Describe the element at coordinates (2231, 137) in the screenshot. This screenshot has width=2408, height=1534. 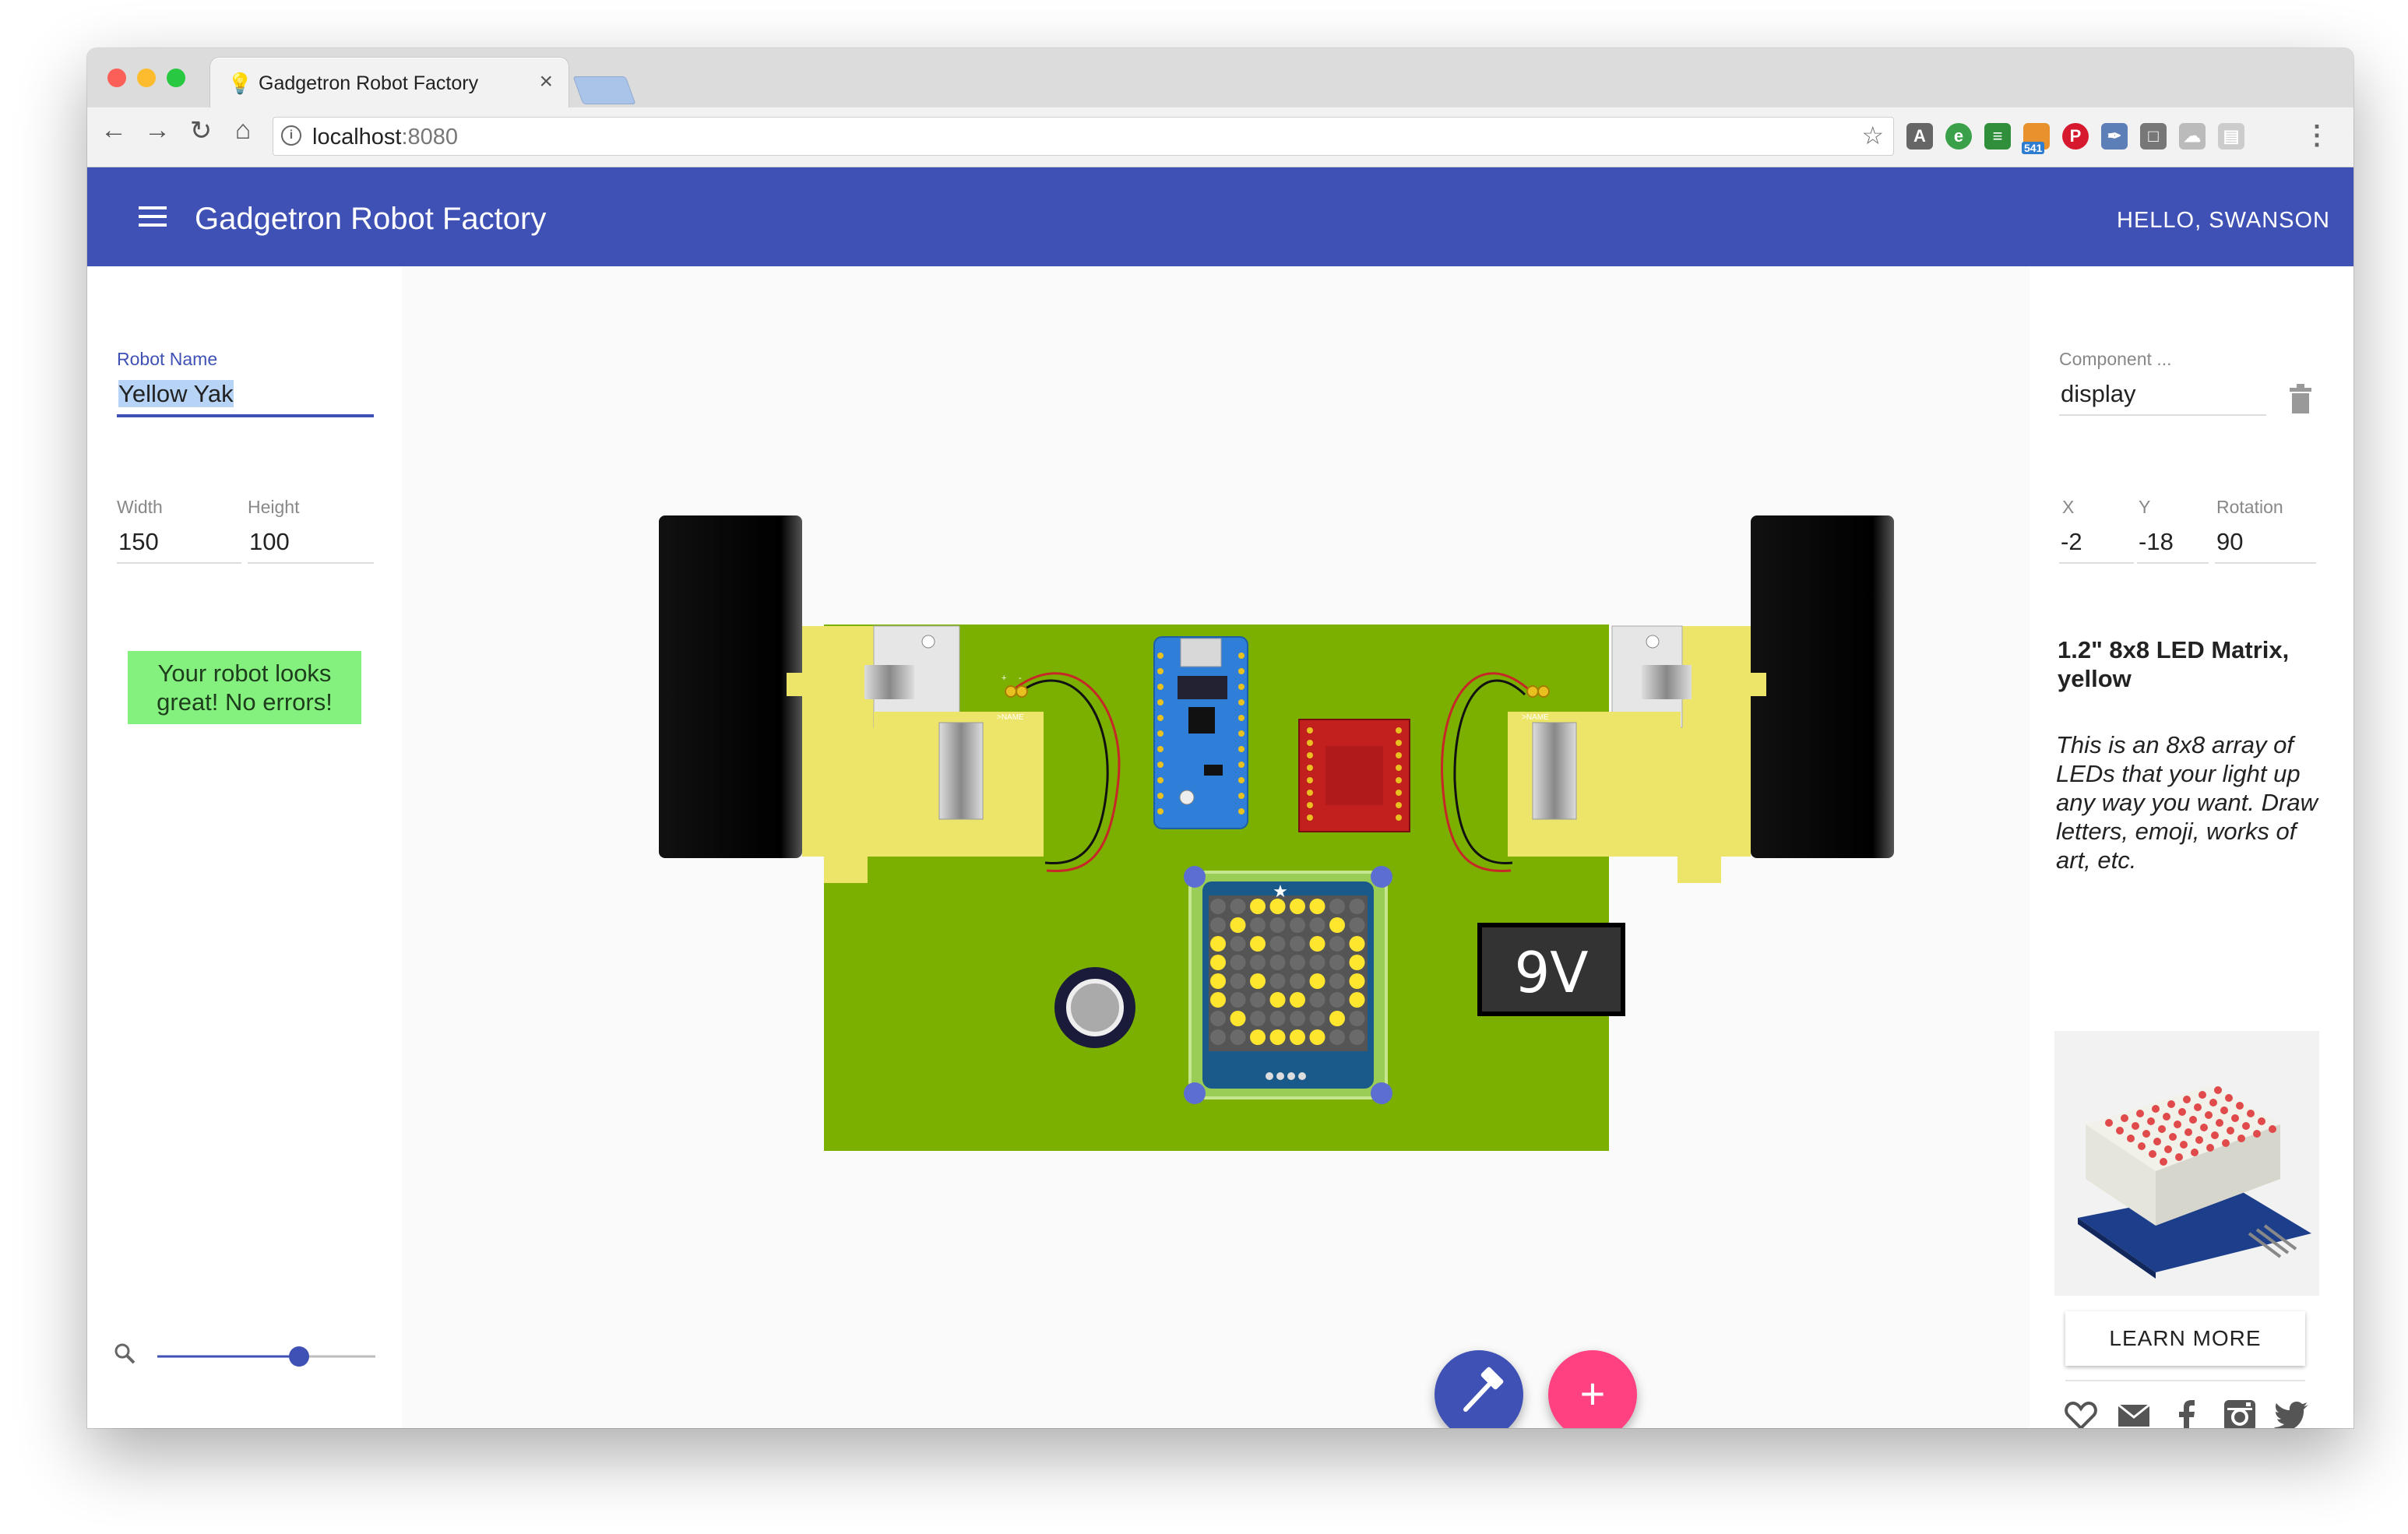
I see `reader-extension-icon: ▤` at that location.